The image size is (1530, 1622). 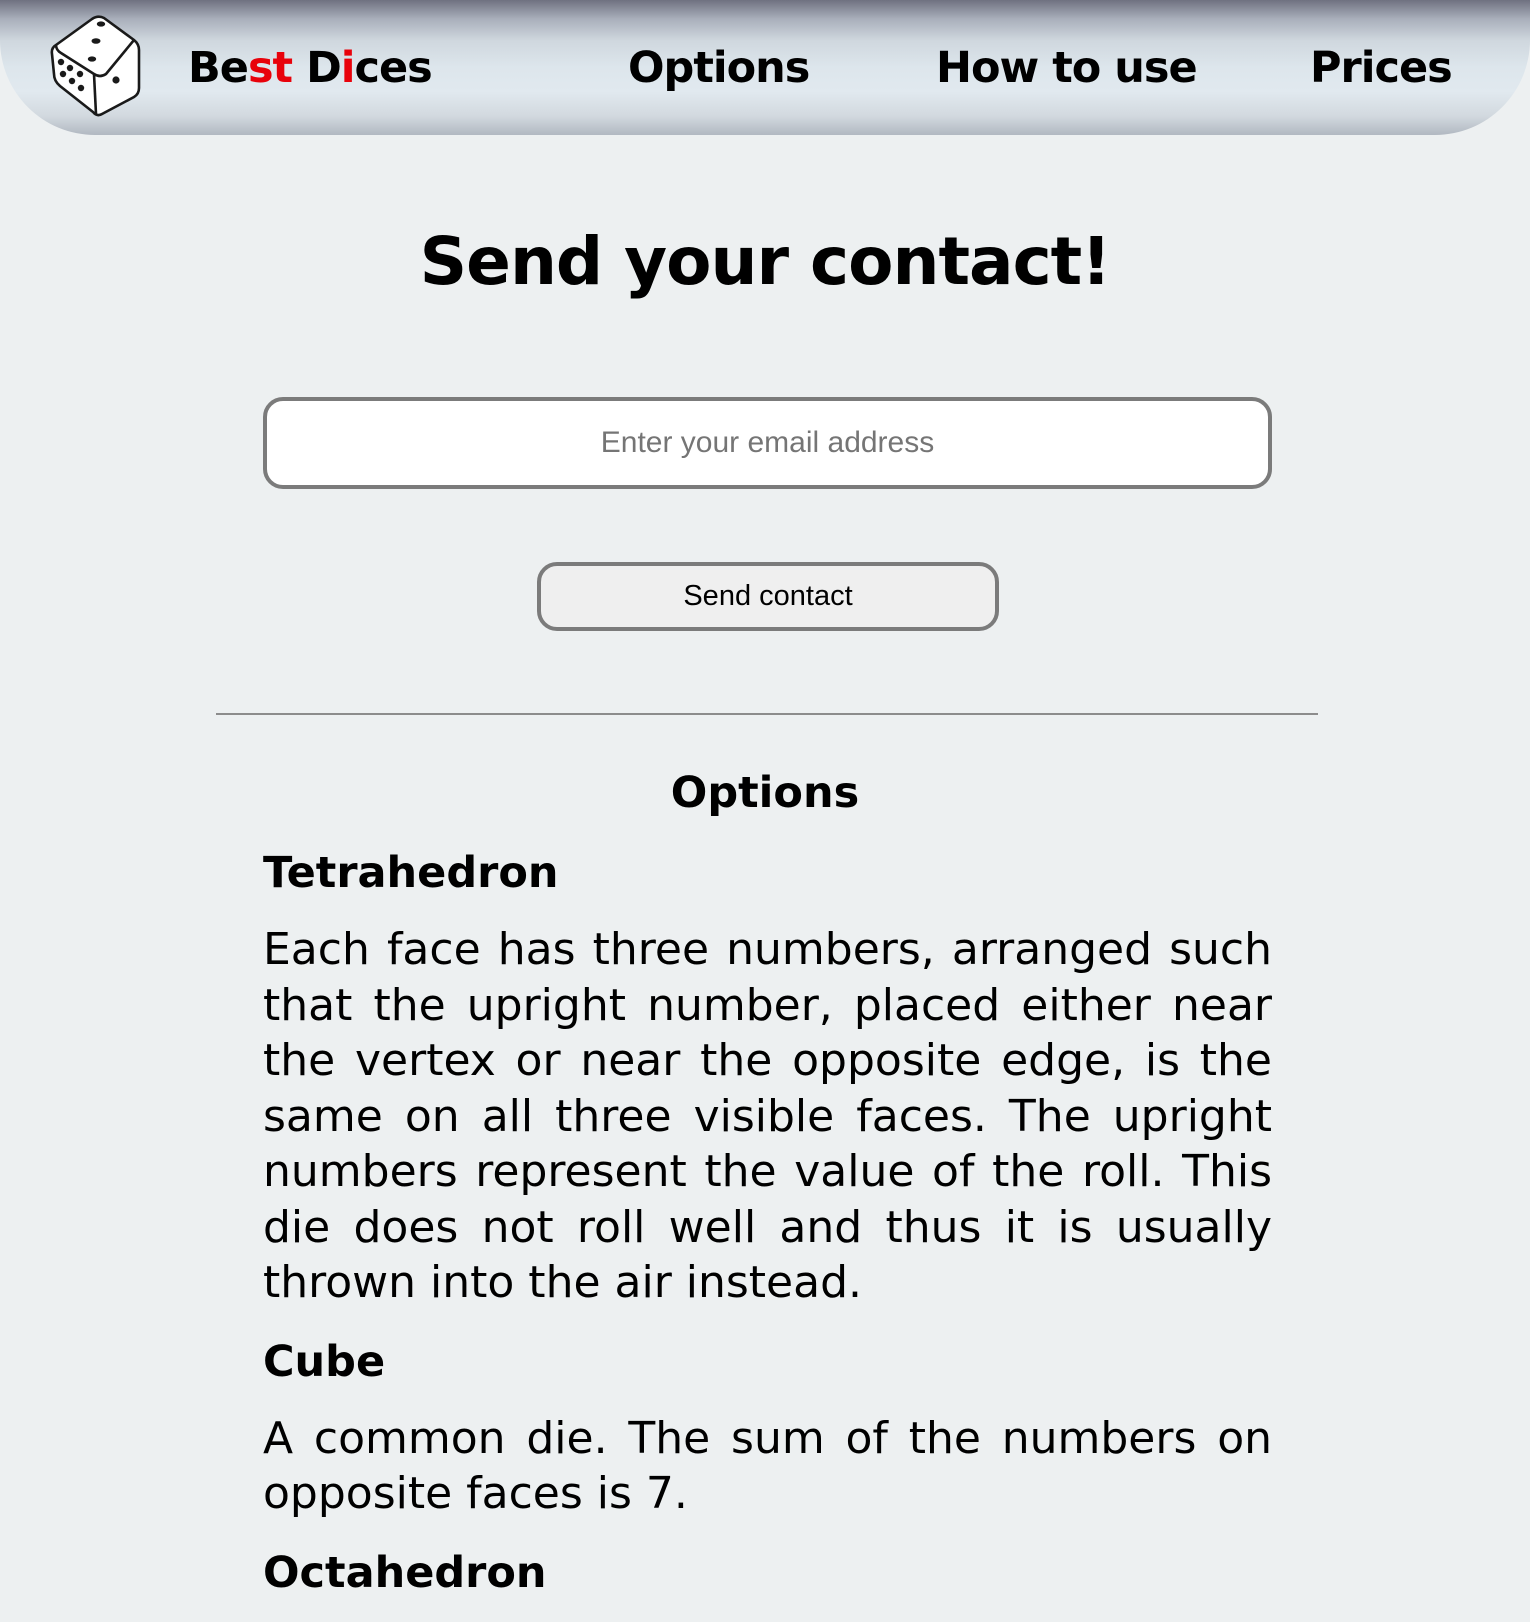 What do you see at coordinates (95, 66) in the screenshot?
I see `dice-icon` at bounding box center [95, 66].